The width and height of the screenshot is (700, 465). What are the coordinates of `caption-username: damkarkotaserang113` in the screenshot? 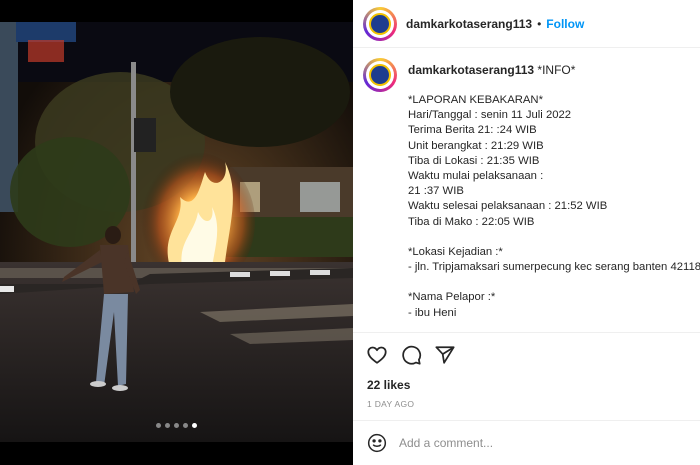 It's located at (471, 70).